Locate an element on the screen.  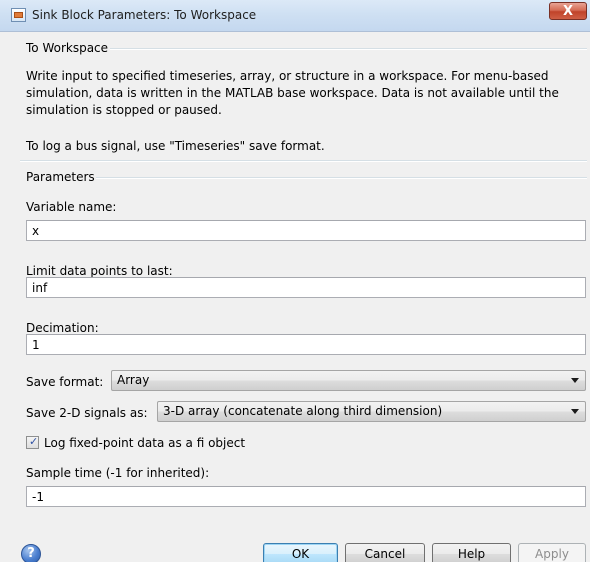
title-bar: Sink Block Parameters: To Workspace X is located at coordinates (295, 16).